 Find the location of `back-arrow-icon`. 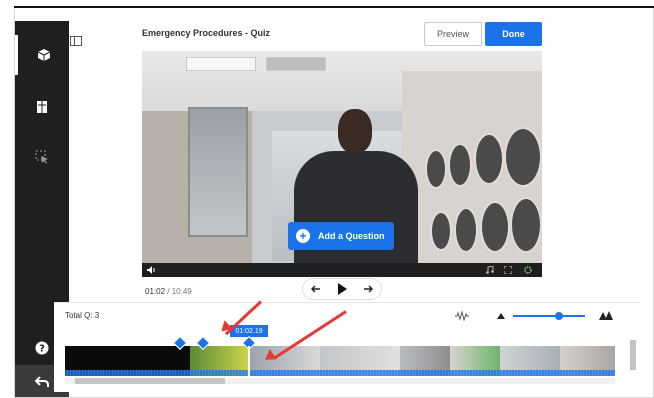

back-arrow-icon is located at coordinates (42, 381).